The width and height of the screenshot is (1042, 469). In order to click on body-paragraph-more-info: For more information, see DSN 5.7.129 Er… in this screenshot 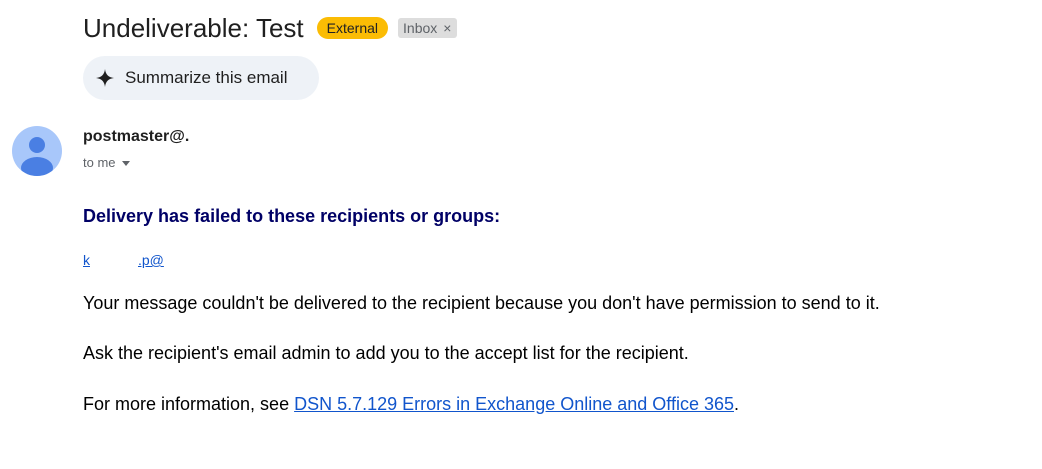, I will do `click(411, 404)`.